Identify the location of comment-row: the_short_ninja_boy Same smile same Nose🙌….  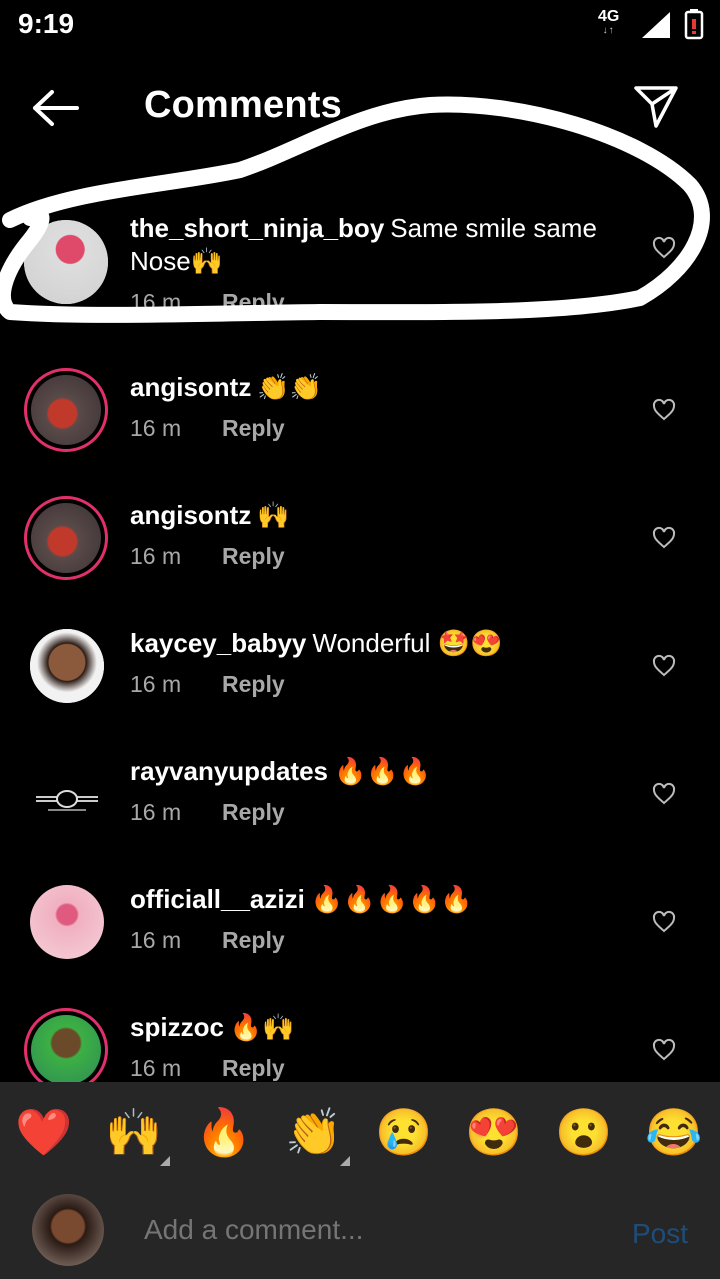
(360, 266).